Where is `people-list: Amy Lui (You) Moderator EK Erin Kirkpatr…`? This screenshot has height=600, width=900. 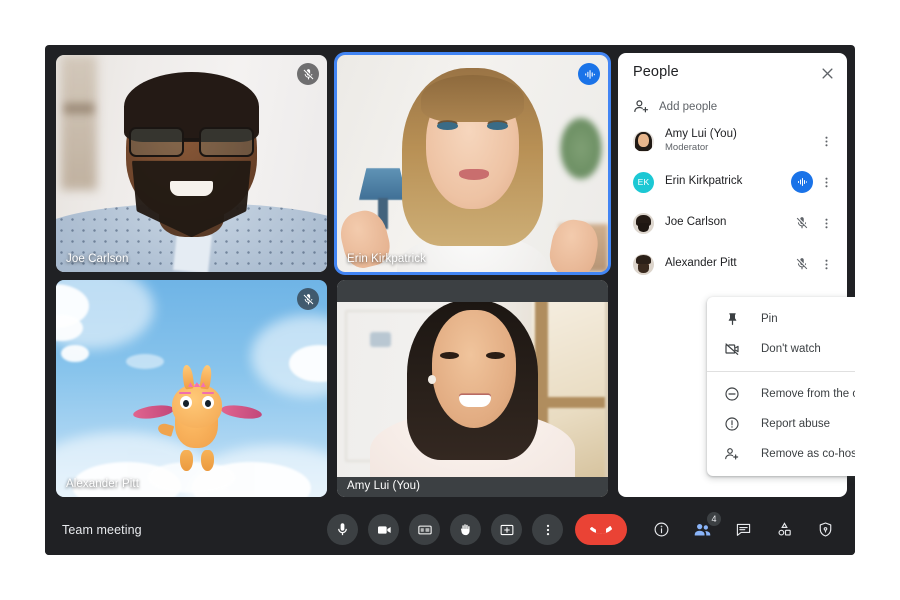
people-list: Amy Lui (You) Moderator EK Erin Kirkpatr… is located at coordinates (732, 208).